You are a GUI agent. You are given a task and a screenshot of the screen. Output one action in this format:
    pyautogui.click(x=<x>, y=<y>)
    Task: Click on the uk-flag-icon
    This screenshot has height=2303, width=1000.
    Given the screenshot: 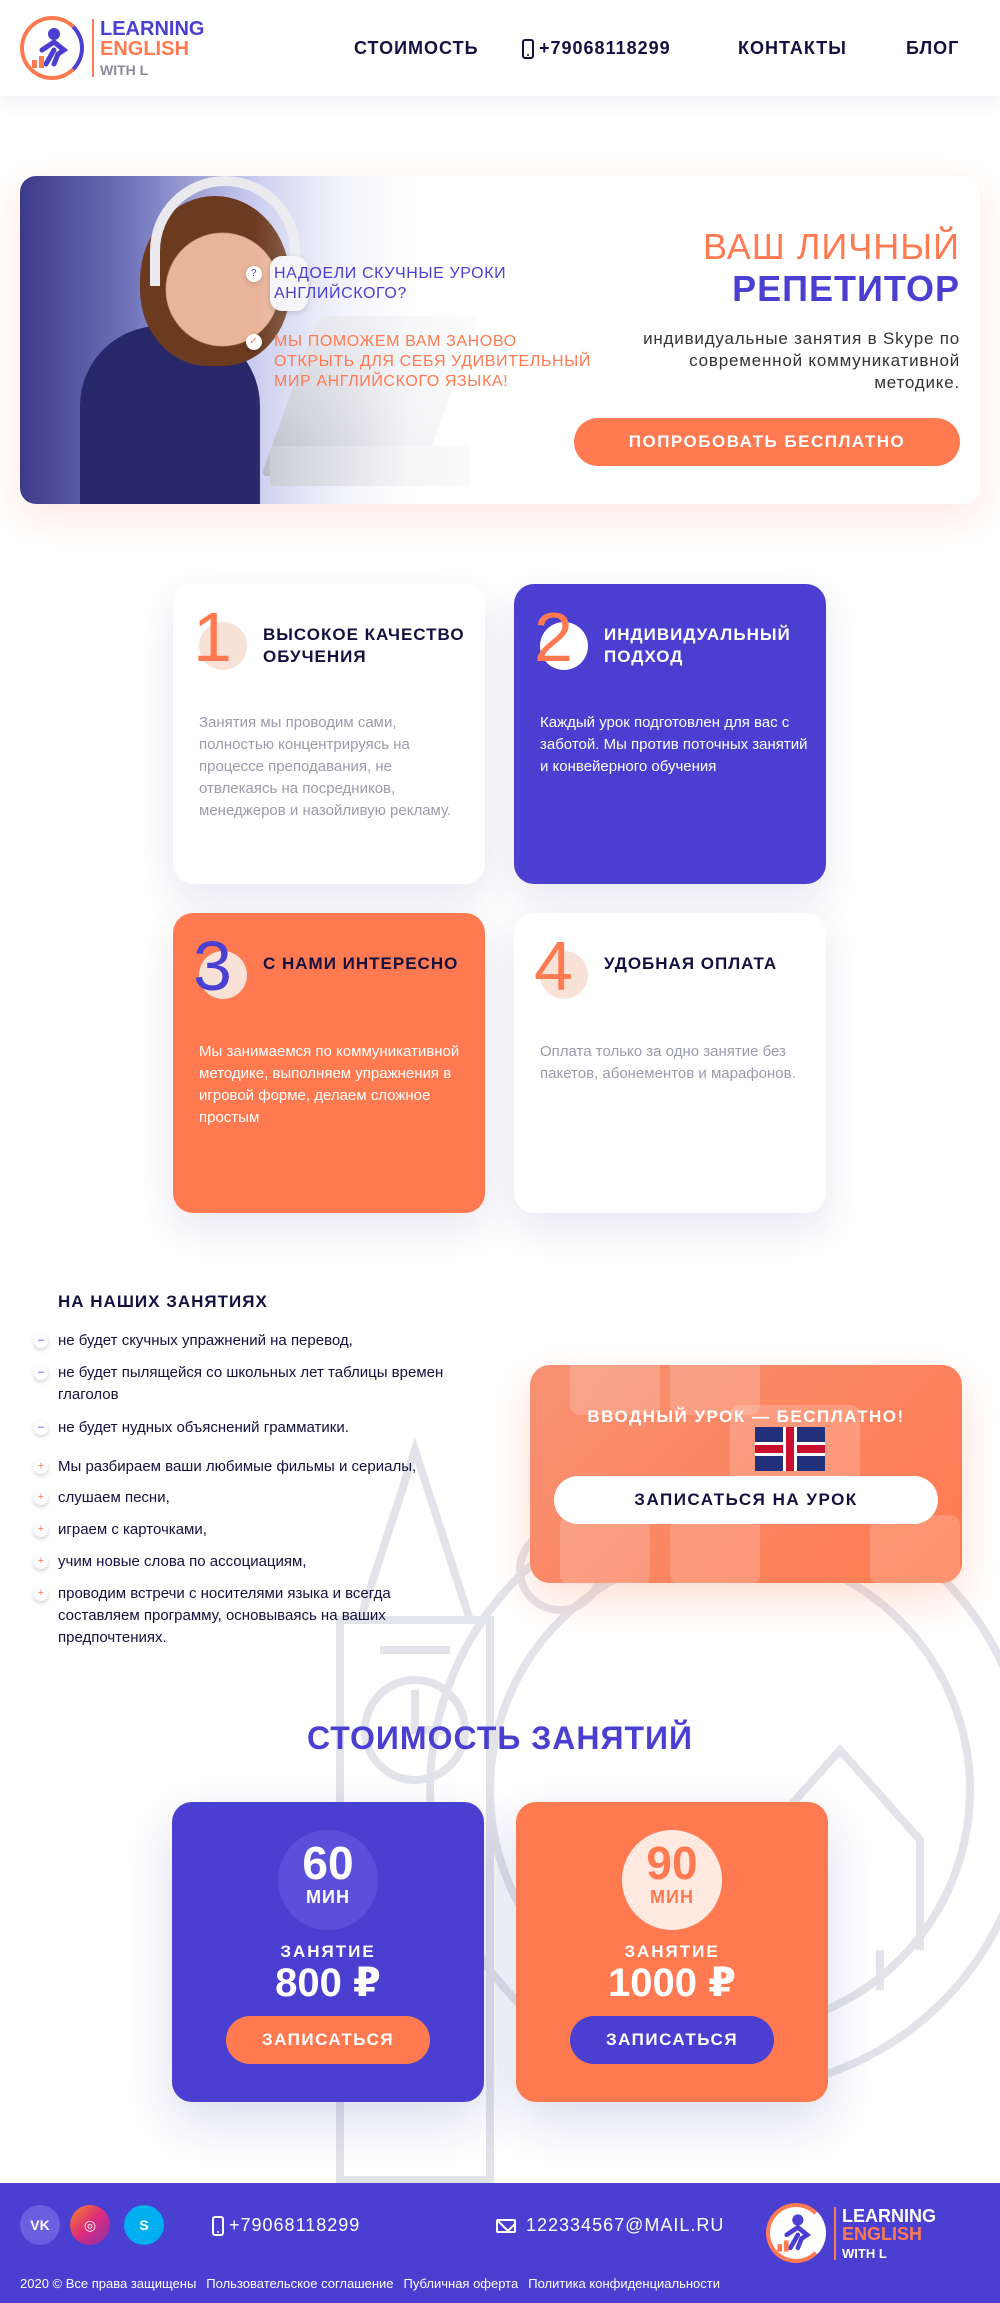 What is the action you would take?
    pyautogui.click(x=790, y=1449)
    